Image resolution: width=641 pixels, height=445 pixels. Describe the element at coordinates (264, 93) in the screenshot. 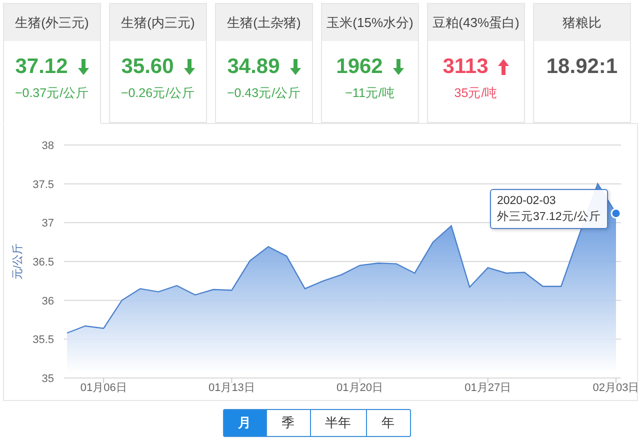

I see `price-change: −0.43元/公斤` at that location.